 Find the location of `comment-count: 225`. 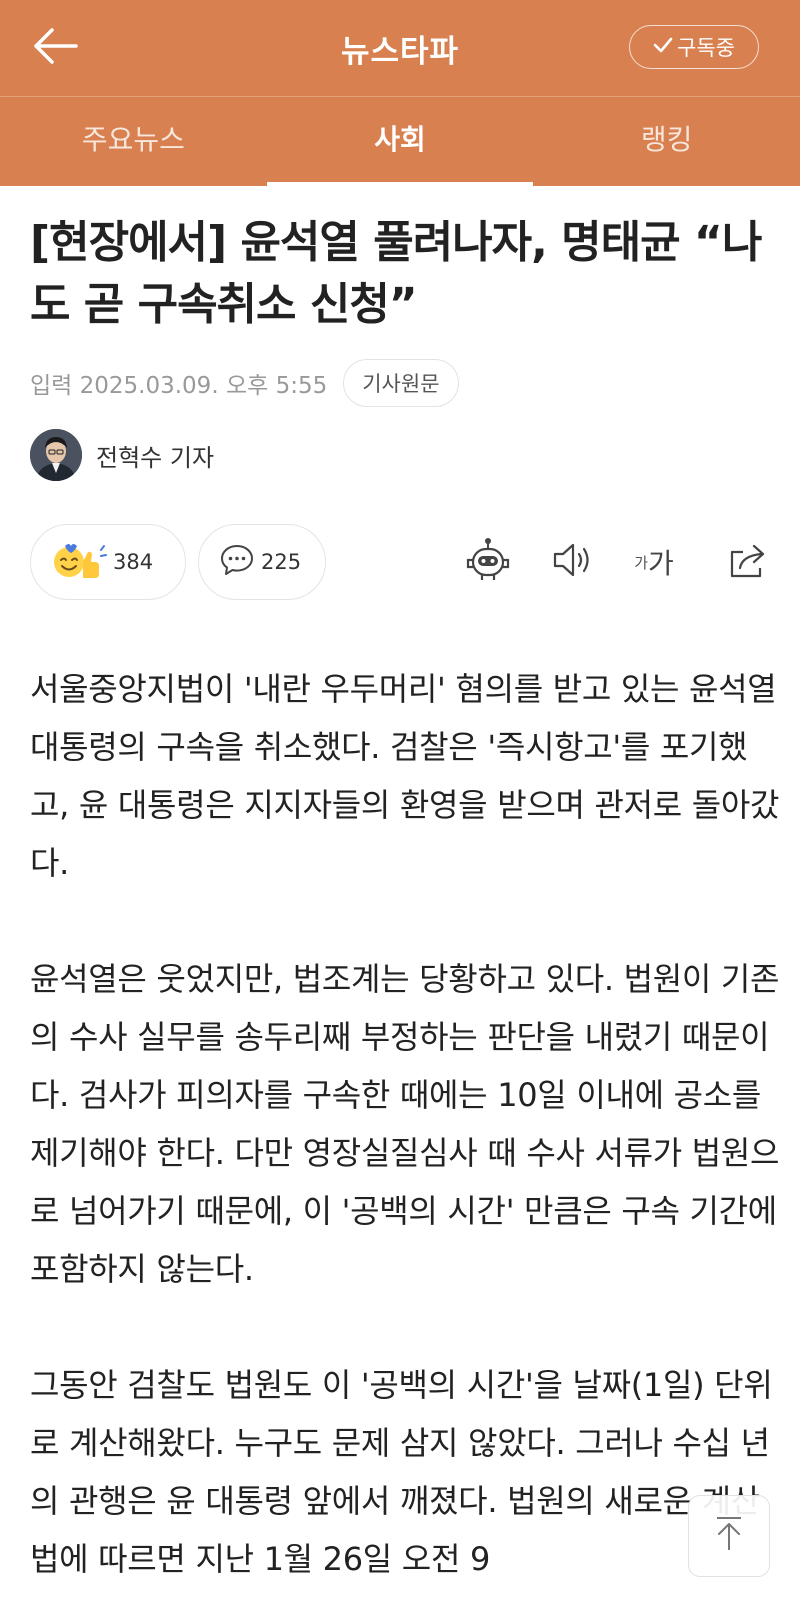

comment-count: 225 is located at coordinates (281, 562).